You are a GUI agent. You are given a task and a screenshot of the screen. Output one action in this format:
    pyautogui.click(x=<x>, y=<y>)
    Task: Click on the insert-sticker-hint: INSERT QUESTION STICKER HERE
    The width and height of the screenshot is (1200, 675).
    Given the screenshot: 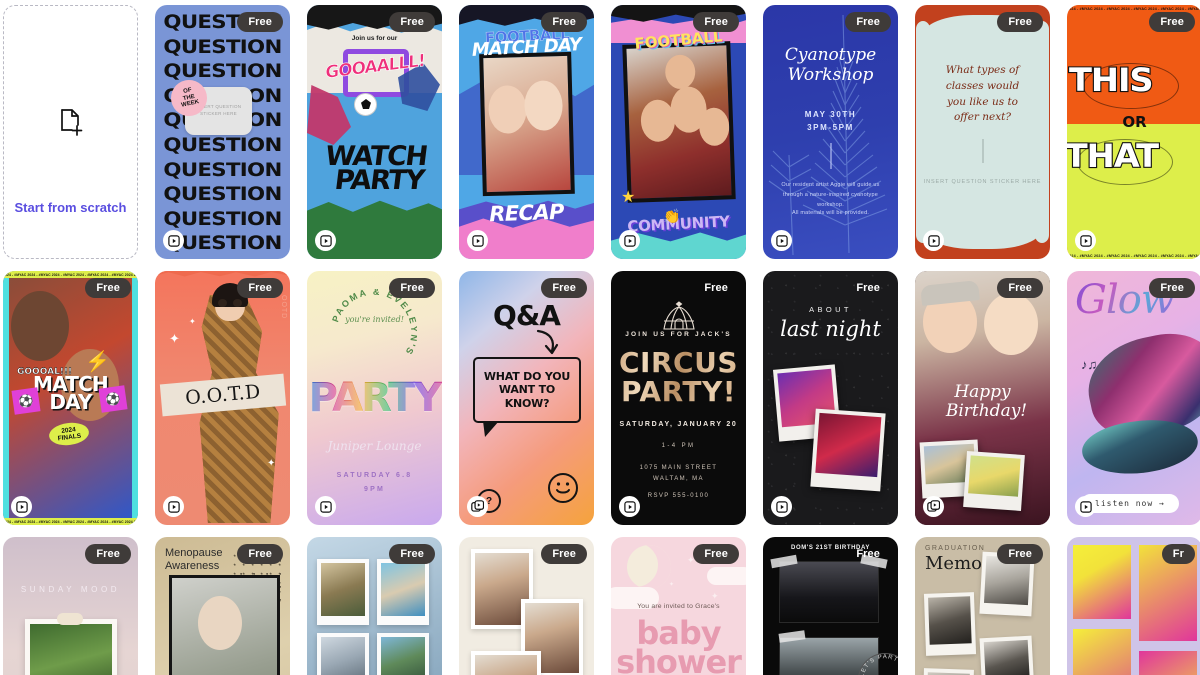 What is the action you would take?
    pyautogui.click(x=982, y=182)
    